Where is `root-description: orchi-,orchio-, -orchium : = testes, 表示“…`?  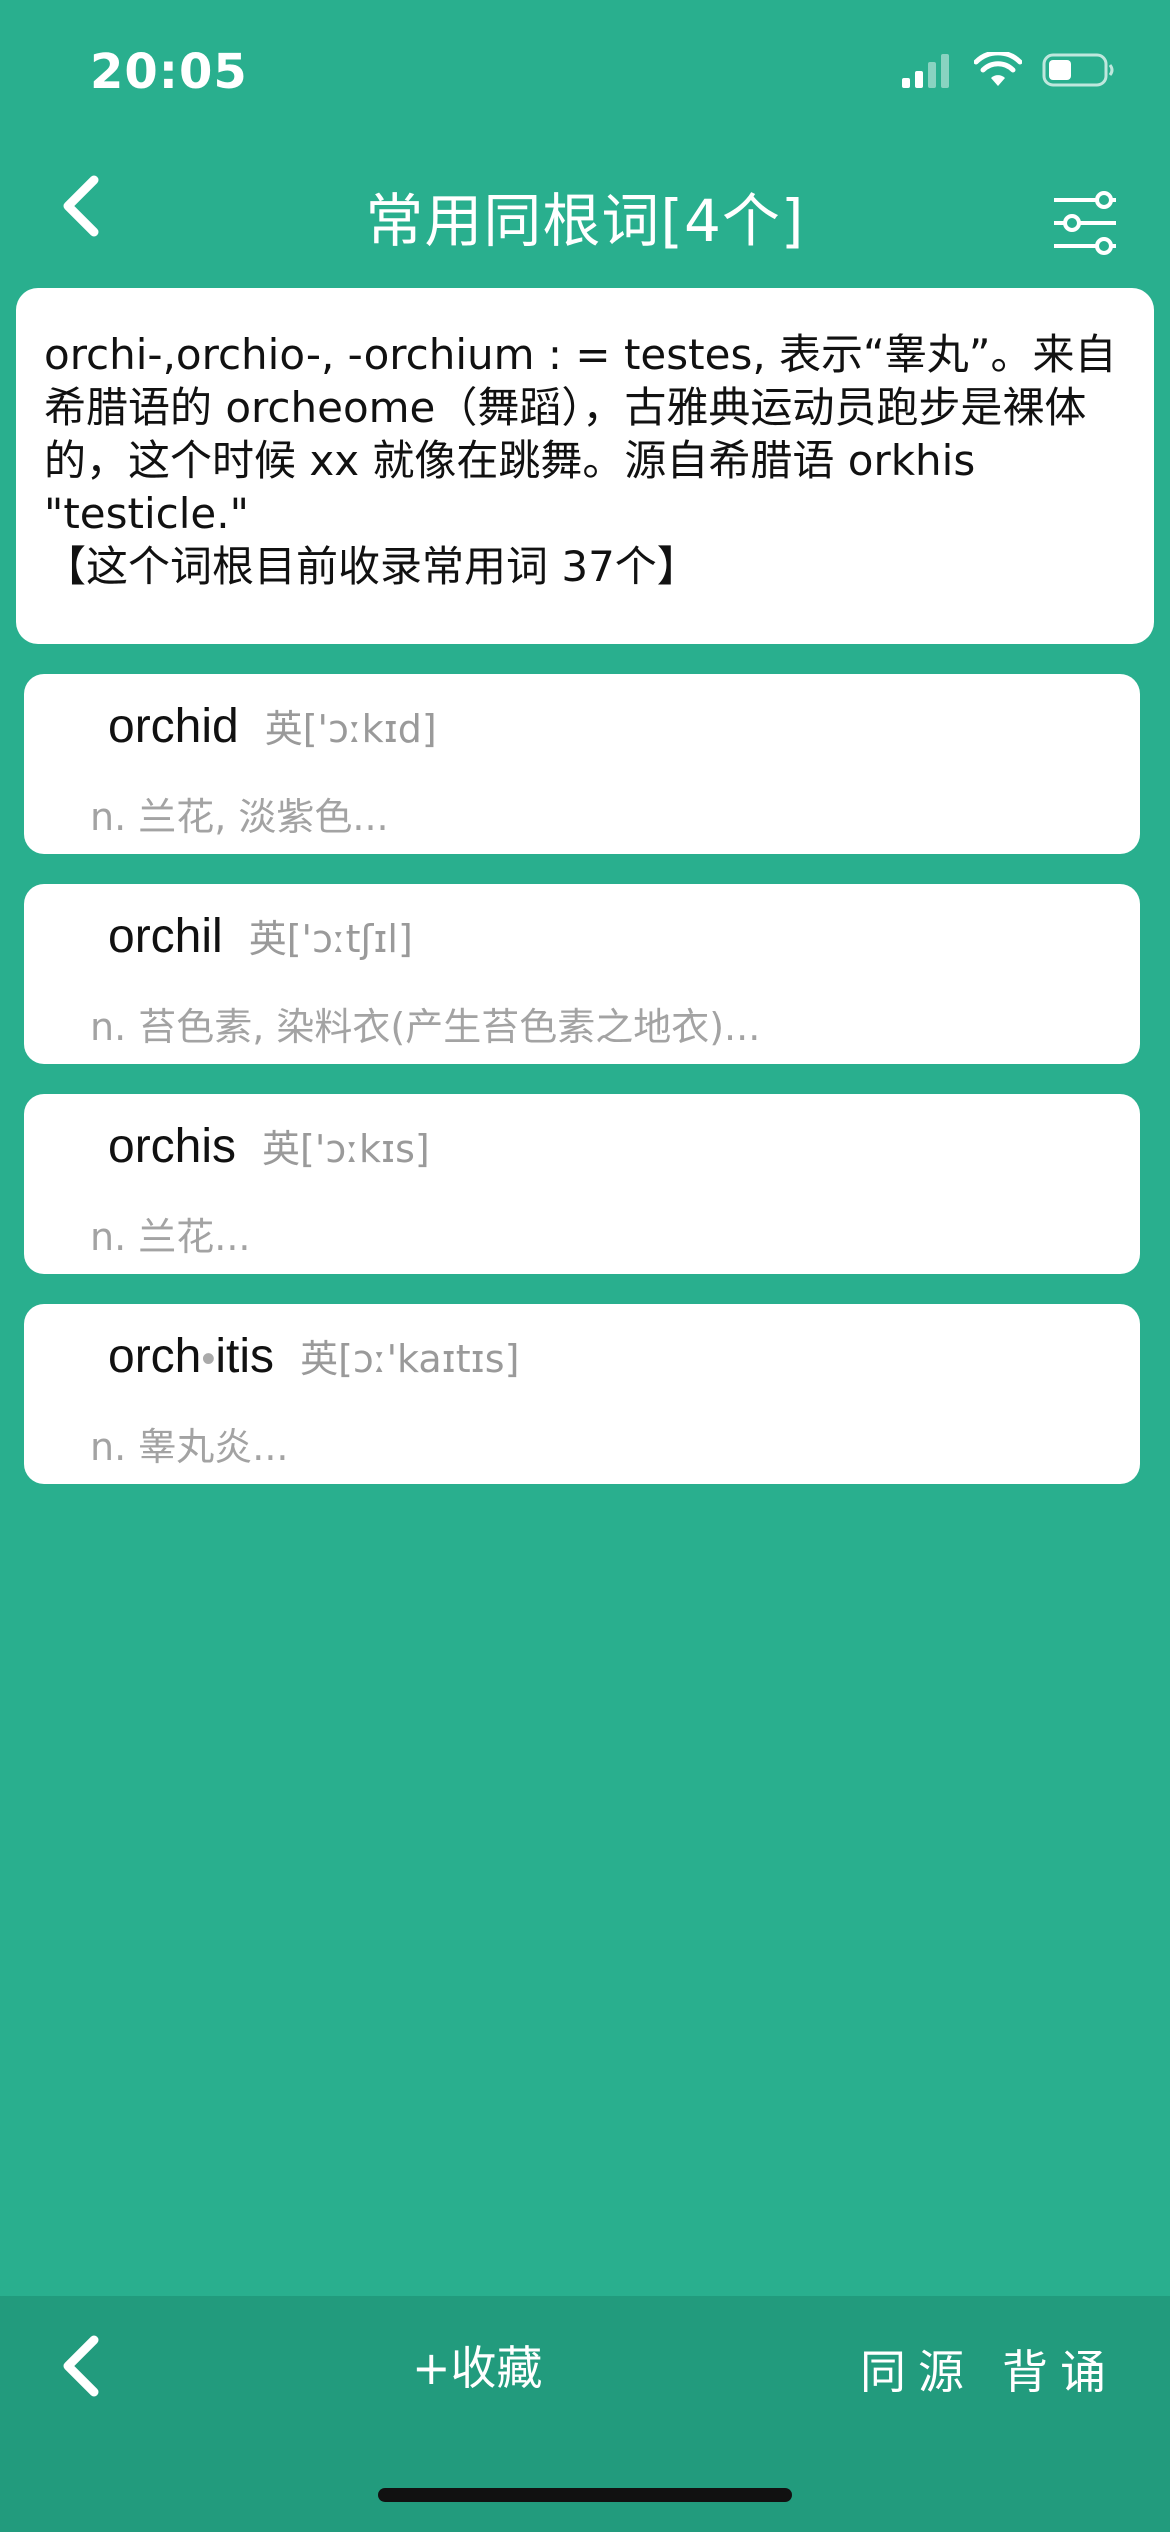 root-description: orchi-,orchio-, -orchium : = testes, 表示“… is located at coordinates (580, 460).